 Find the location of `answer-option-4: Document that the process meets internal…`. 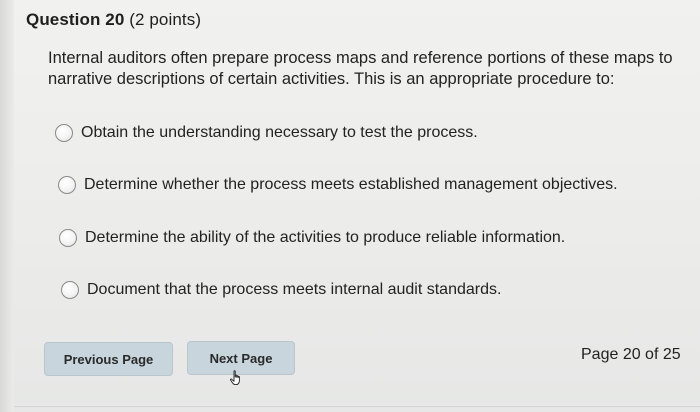

answer-option-4: Document that the process meets internal… is located at coordinates (281, 290).